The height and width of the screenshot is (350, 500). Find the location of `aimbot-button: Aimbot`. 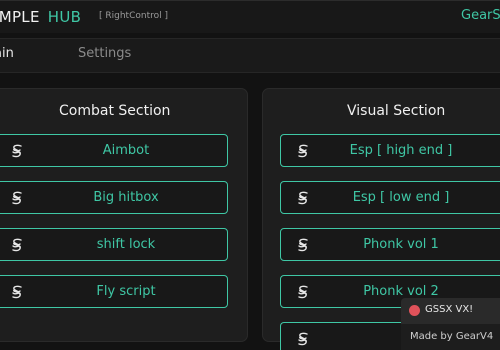

aimbot-button: Aimbot is located at coordinates (114, 150).